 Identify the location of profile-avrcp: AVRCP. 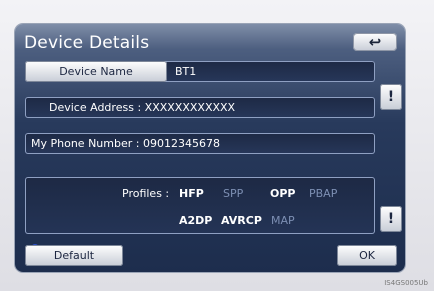
(241, 220).